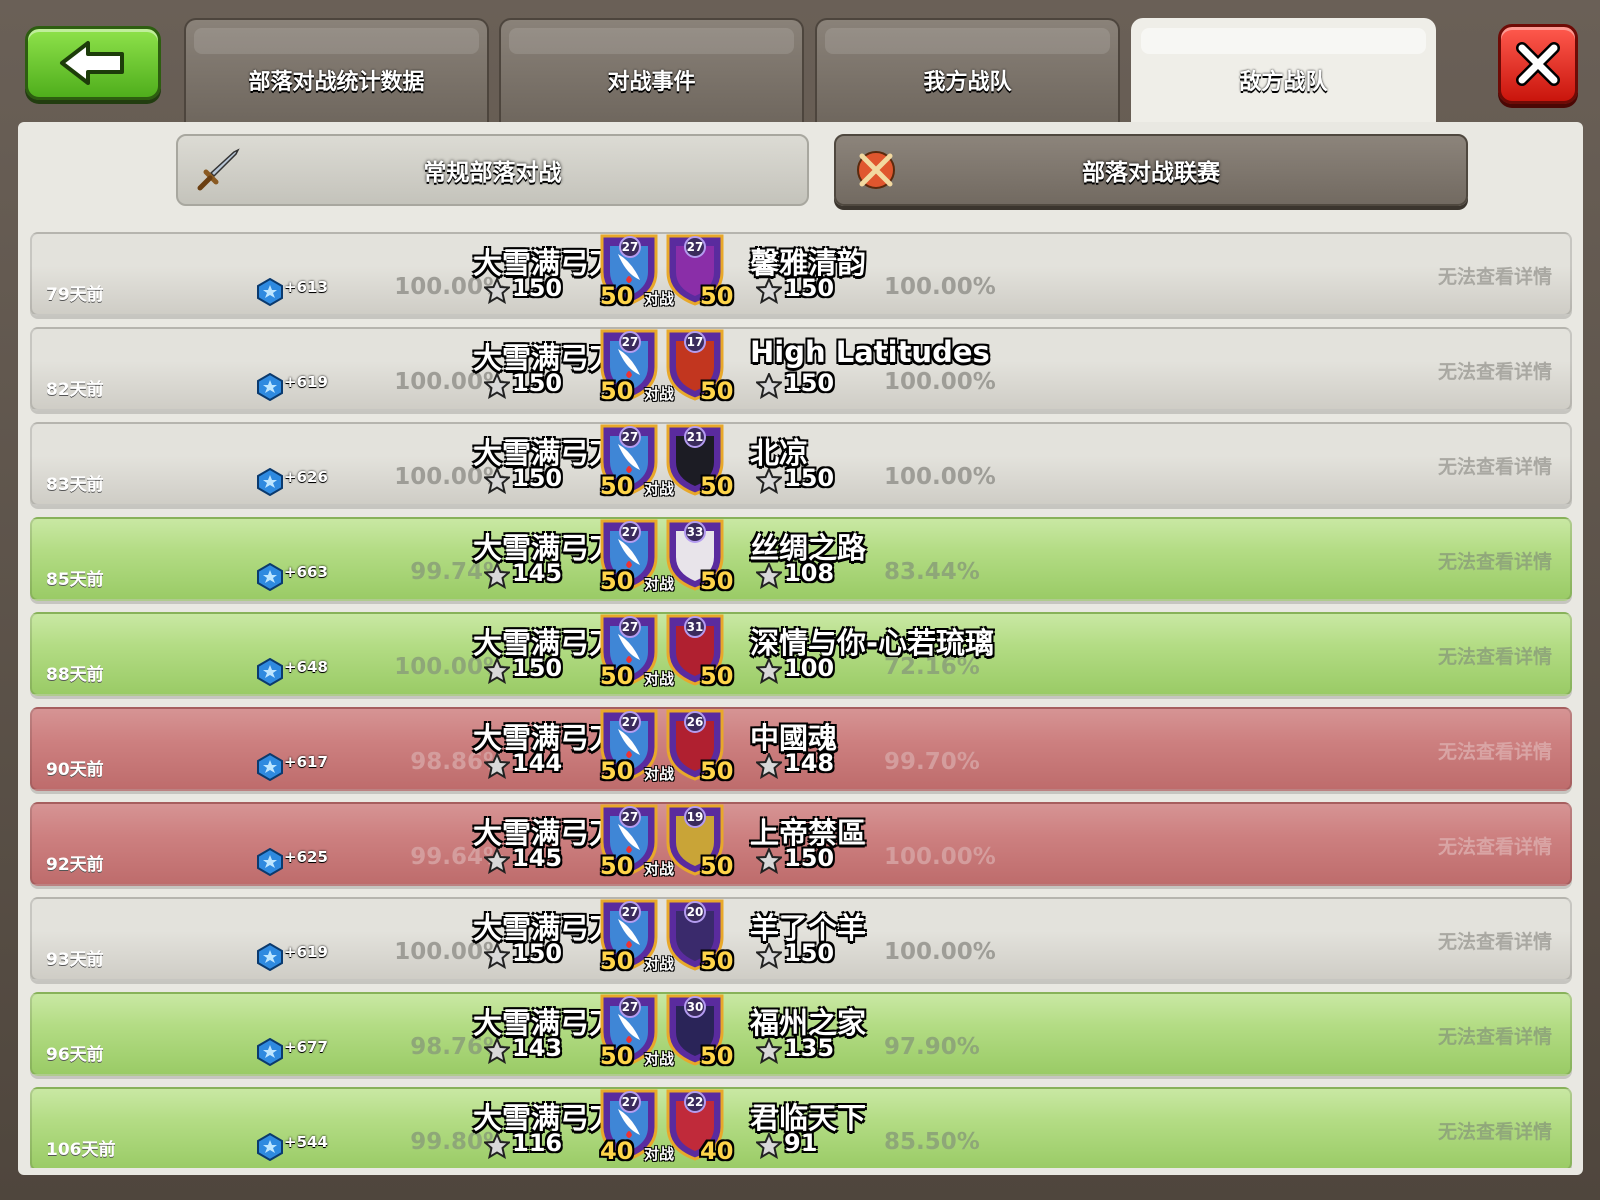 This screenshot has height=1200, width=1600. Describe the element at coordinates (932, 572) in the screenshot. I see `enemy-destruction-percent: 83.44%` at that location.